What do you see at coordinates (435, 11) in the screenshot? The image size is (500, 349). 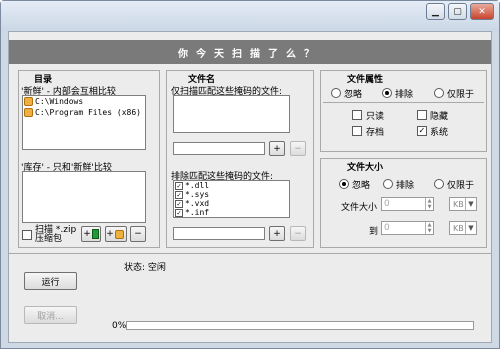 I see `minimize-button: ▁` at bounding box center [435, 11].